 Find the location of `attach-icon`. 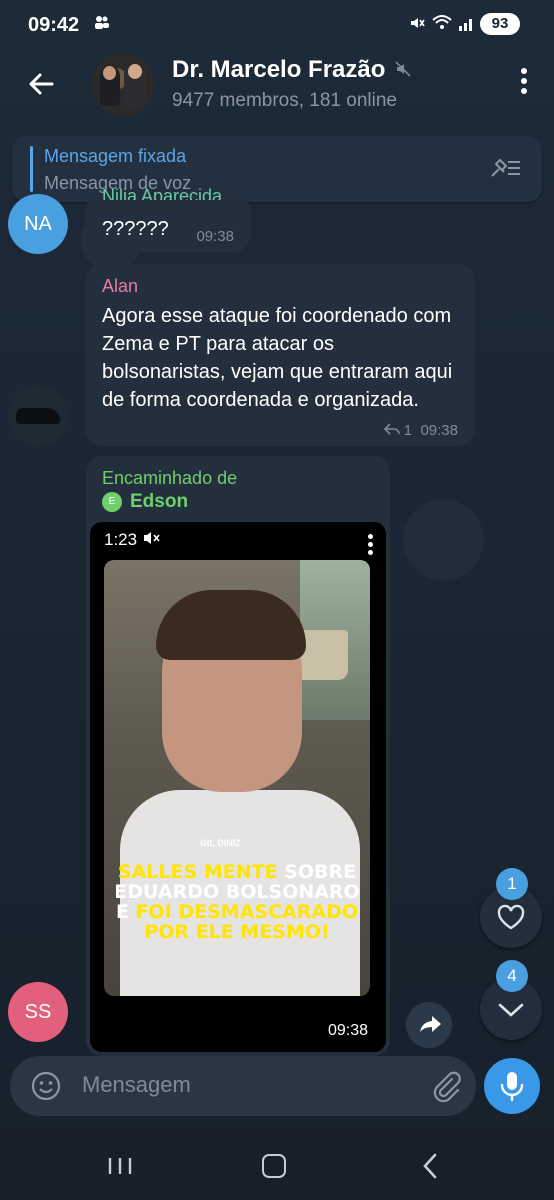

attach-icon is located at coordinates (446, 1086).